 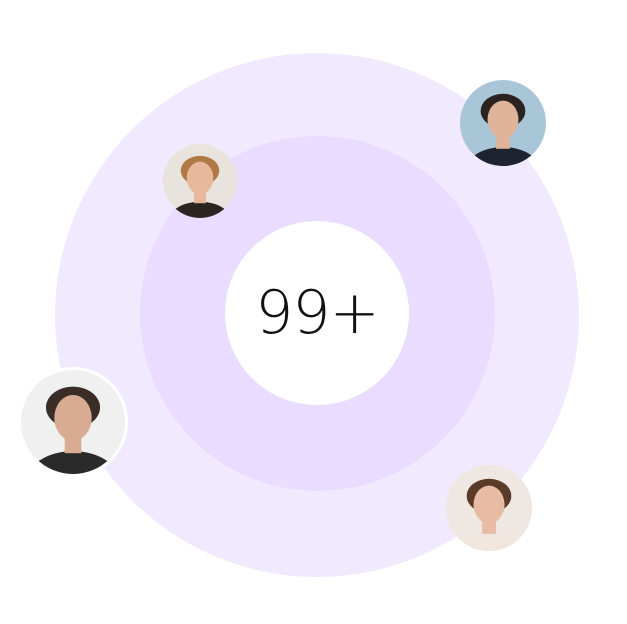 I want to click on avatar-woman-blonde-photo, so click(x=200, y=181).